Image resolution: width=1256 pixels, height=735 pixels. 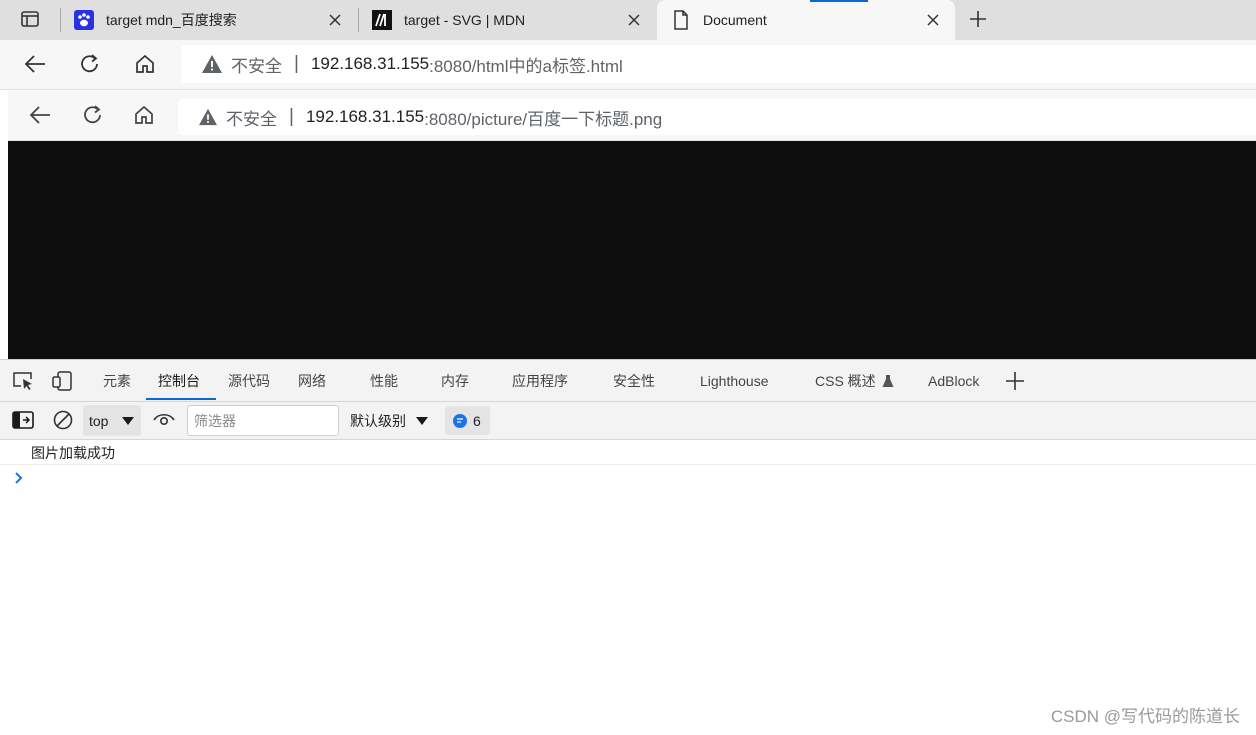 I want to click on block-icon, so click(x=63, y=421).